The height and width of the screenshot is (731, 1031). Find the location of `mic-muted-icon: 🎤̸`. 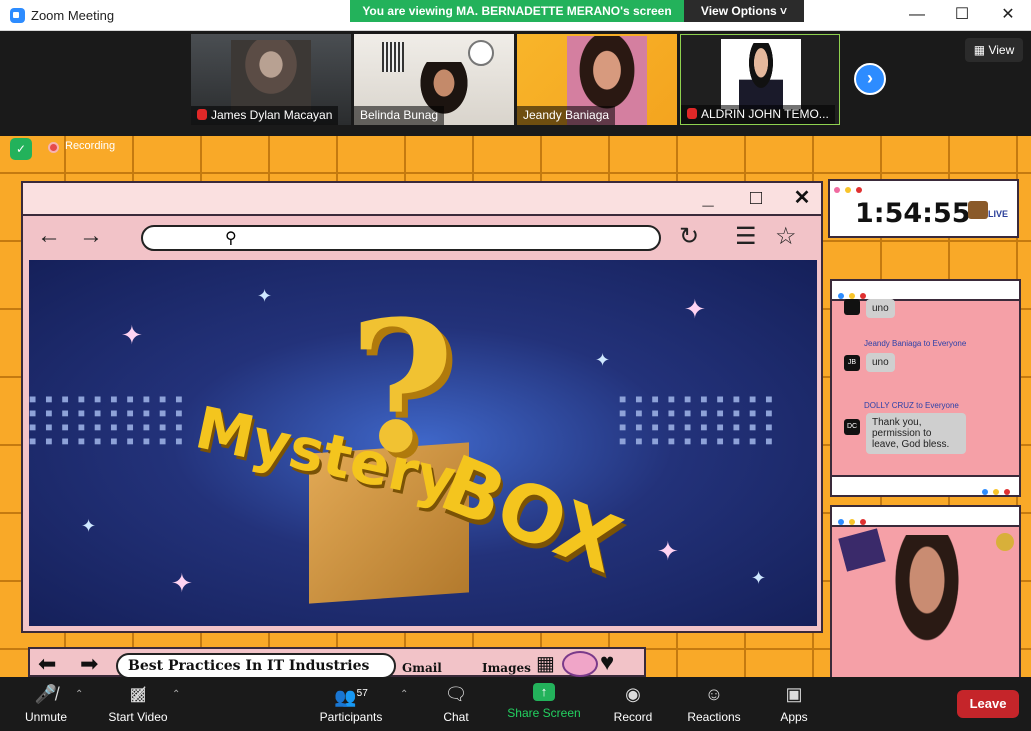

mic-muted-icon: 🎤̸ is located at coordinates (46, 694).